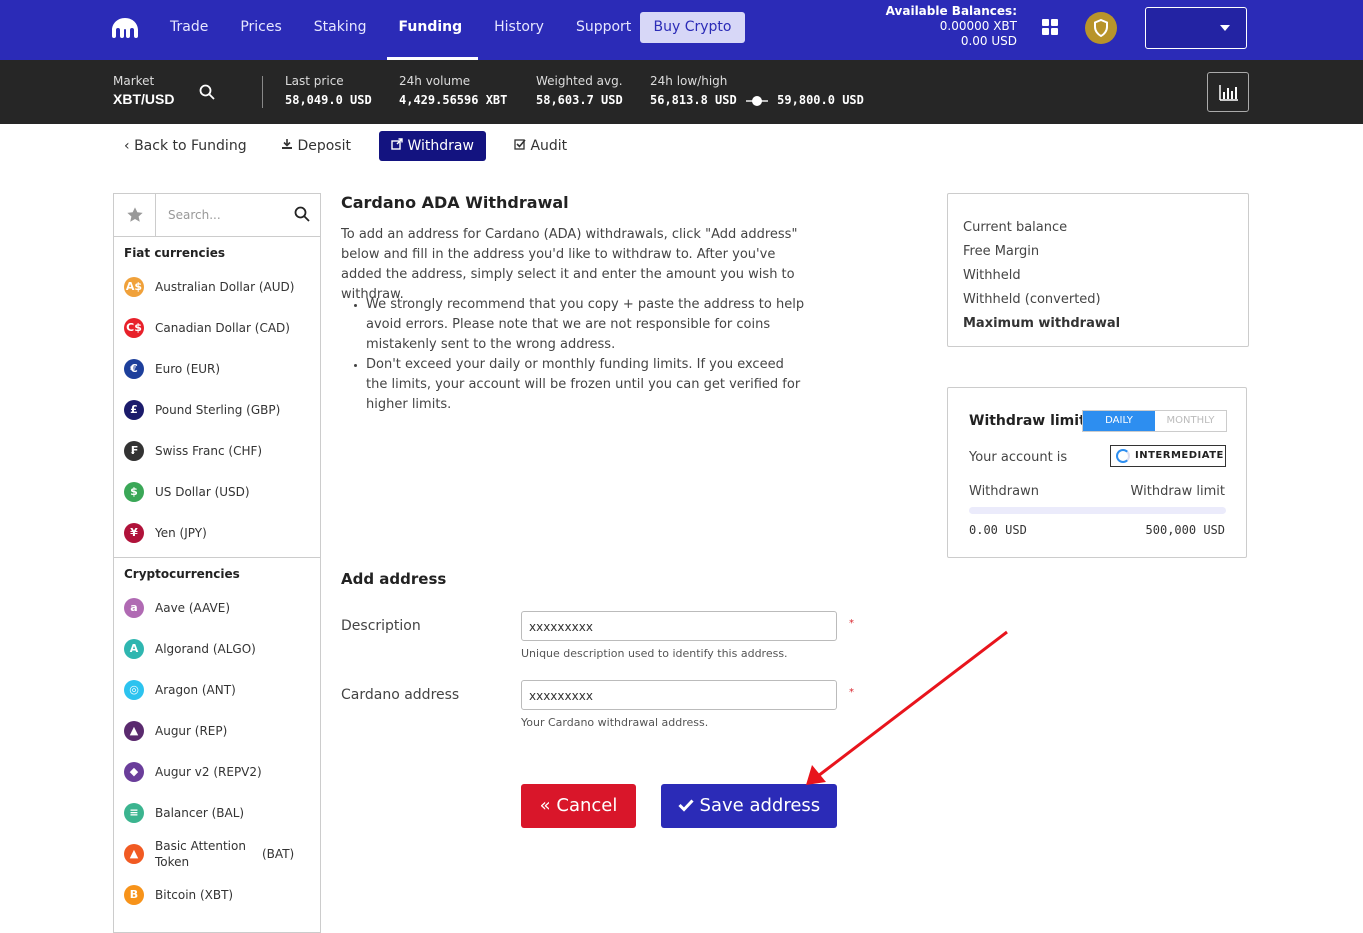  I want to click on sidebar-item: ▲ Basic Attention Token (BAT), so click(217, 853).